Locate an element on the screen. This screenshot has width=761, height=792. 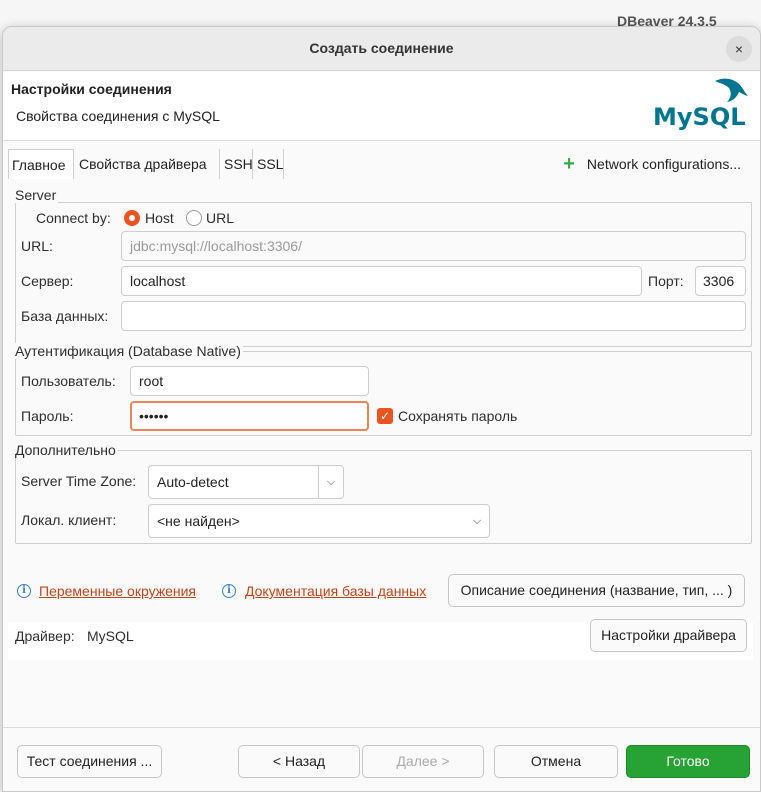
database-input is located at coordinates (433, 316).